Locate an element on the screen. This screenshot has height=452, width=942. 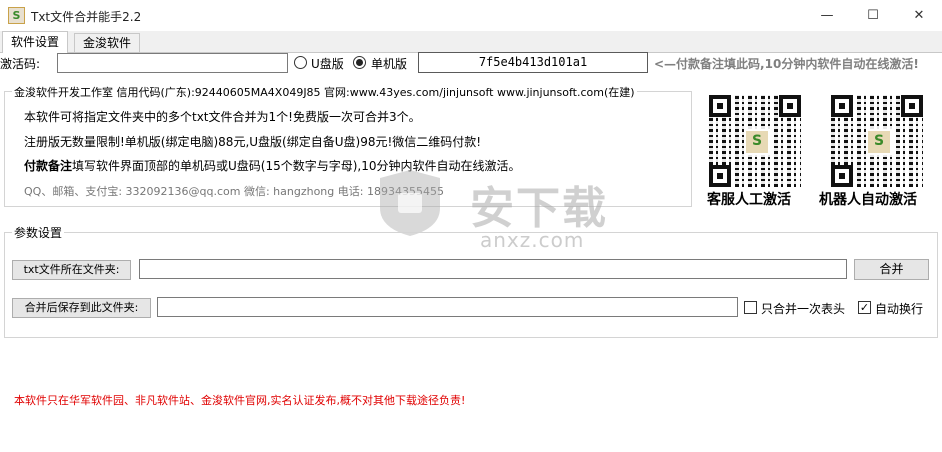
standalone-version-radio is located at coordinates (359, 62).